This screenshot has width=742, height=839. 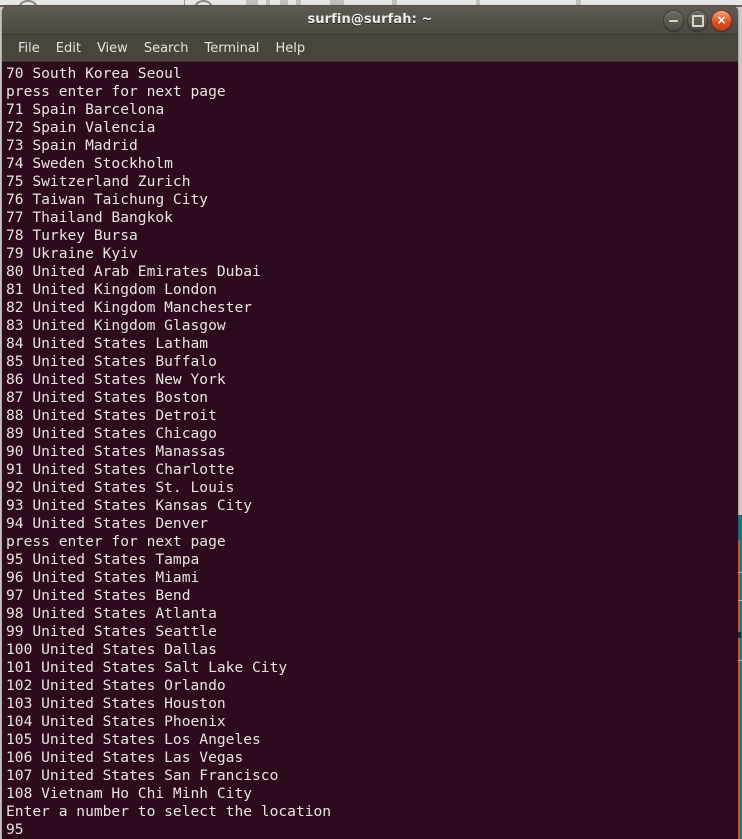 I want to click on terminal-line: 94 United States Denver, so click(x=107, y=523).